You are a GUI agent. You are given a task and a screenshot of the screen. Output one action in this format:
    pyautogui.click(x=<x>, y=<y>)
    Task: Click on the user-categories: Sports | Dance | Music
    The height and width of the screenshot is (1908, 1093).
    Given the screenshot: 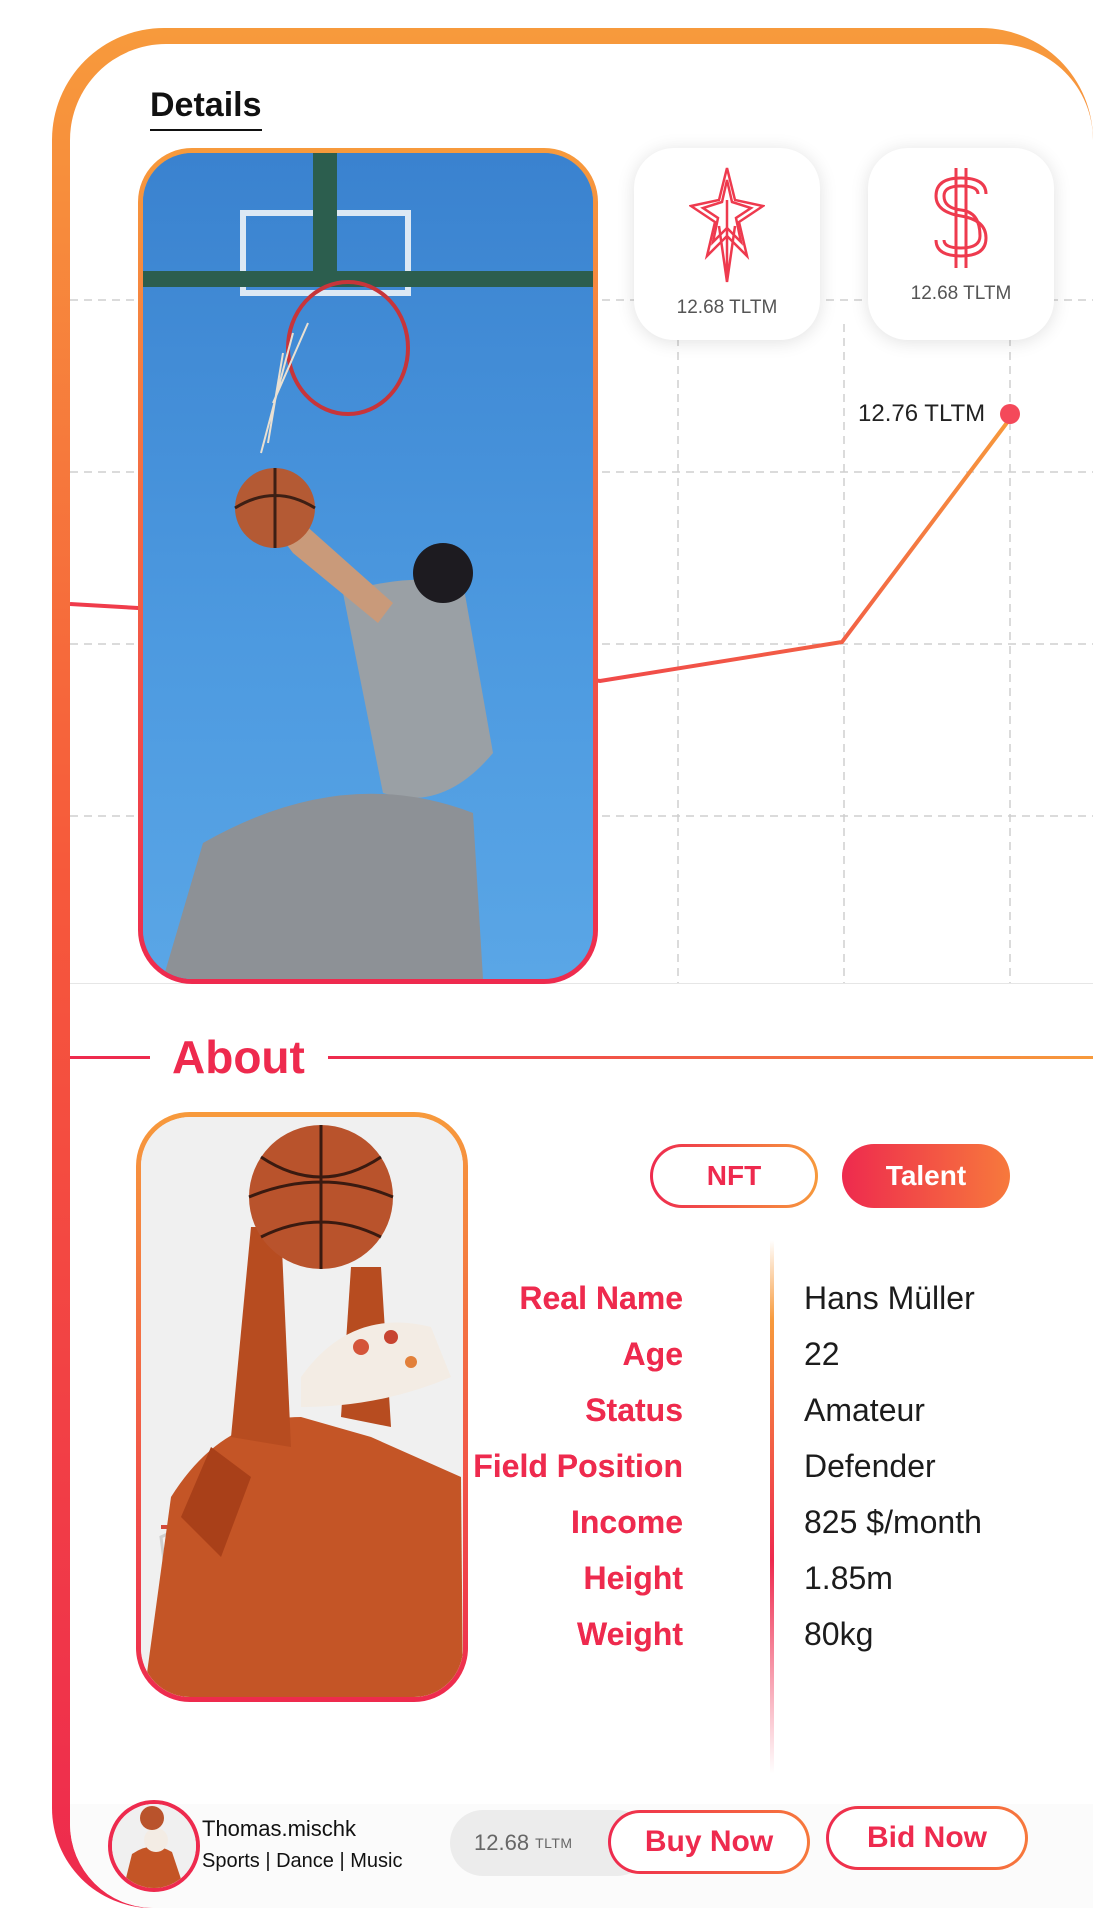 What is the action you would take?
    pyautogui.click(x=302, y=1861)
    